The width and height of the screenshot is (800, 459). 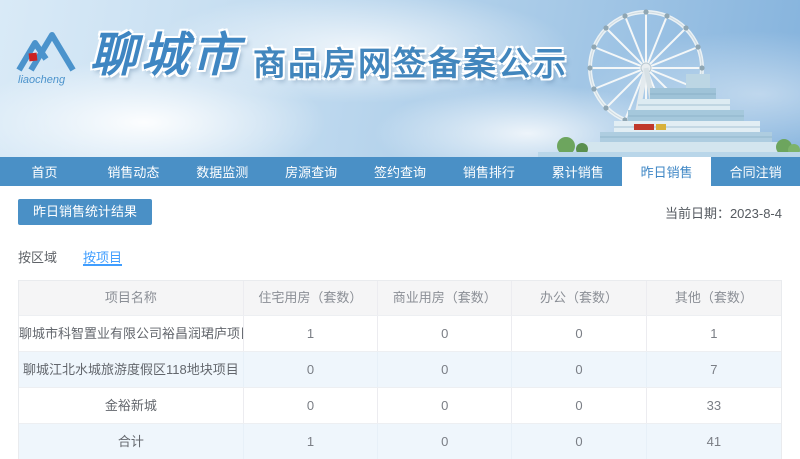 I want to click on table-row: 聊城市科智置业有限公司裕昌润珺庐项目 1 0 0 1, so click(x=400, y=334).